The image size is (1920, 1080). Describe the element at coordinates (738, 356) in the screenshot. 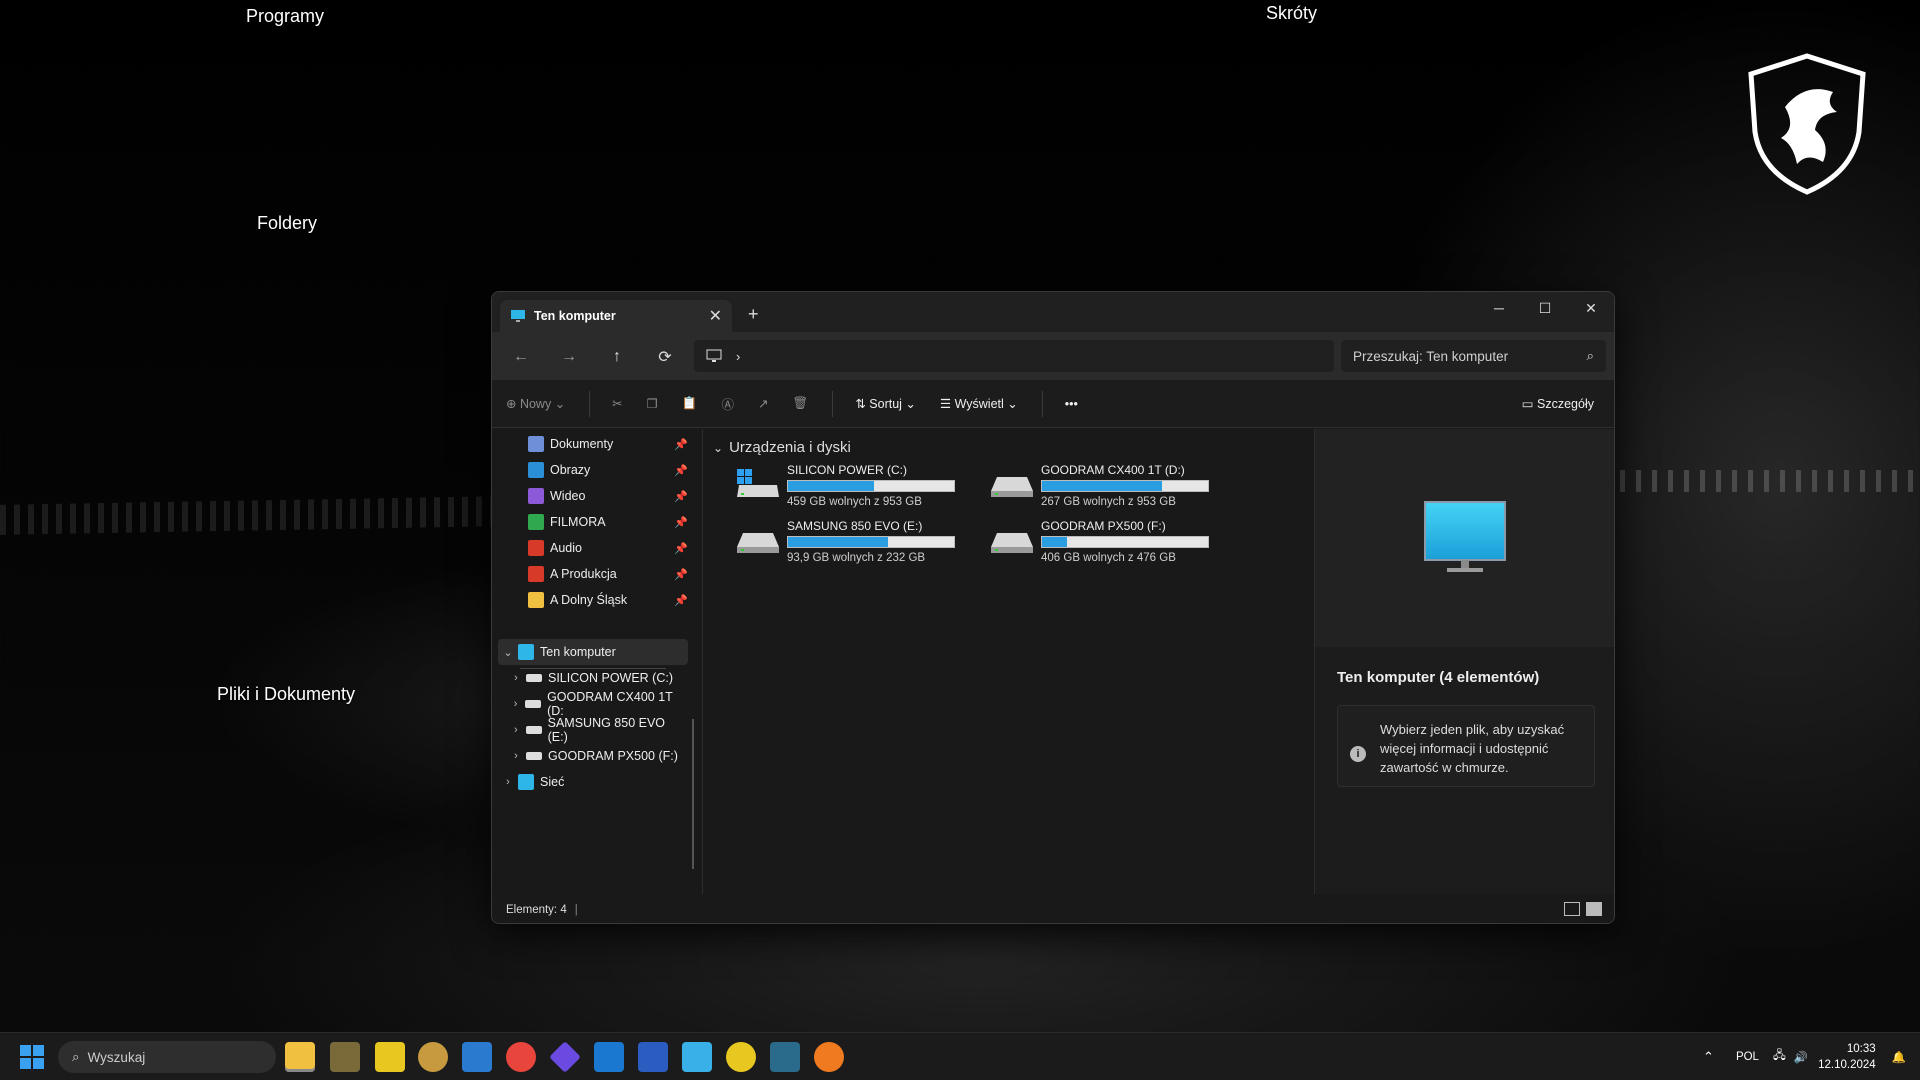

I see `breadcrumb-chevron-icon: ›` at that location.